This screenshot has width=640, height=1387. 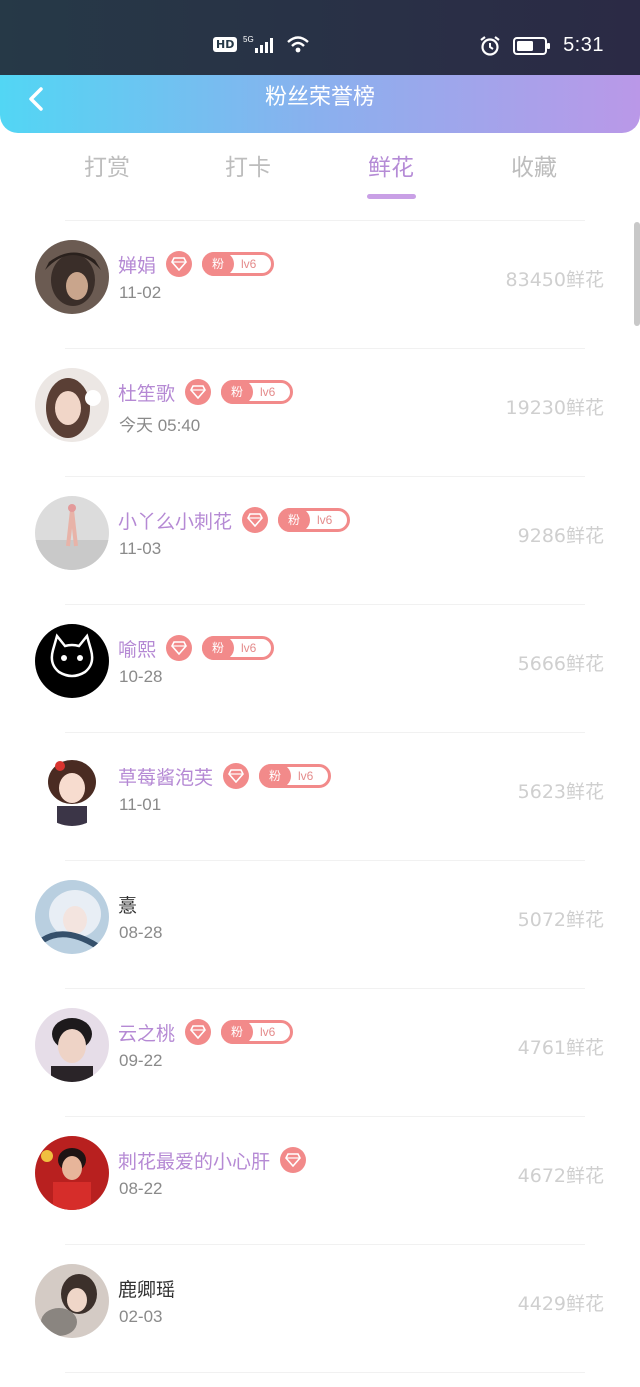 I want to click on hd-badge: HD, so click(x=225, y=44).